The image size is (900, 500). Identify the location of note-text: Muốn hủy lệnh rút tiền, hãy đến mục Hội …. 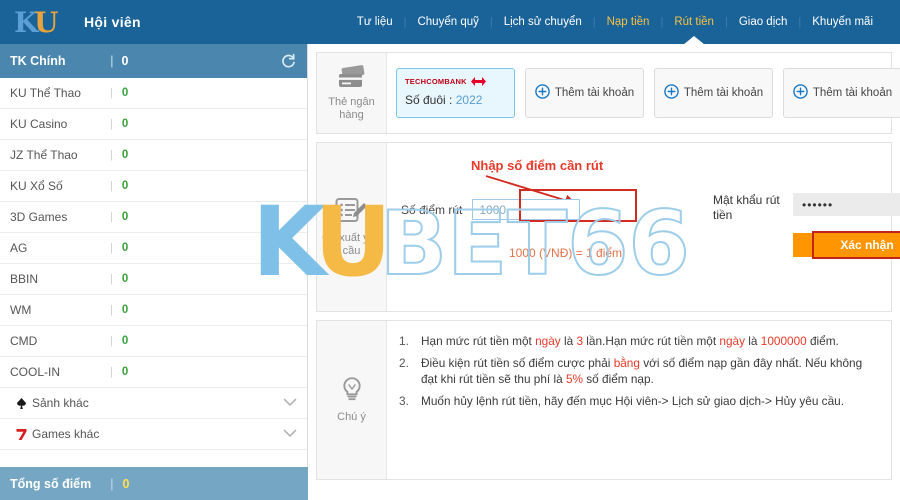
(632, 401).